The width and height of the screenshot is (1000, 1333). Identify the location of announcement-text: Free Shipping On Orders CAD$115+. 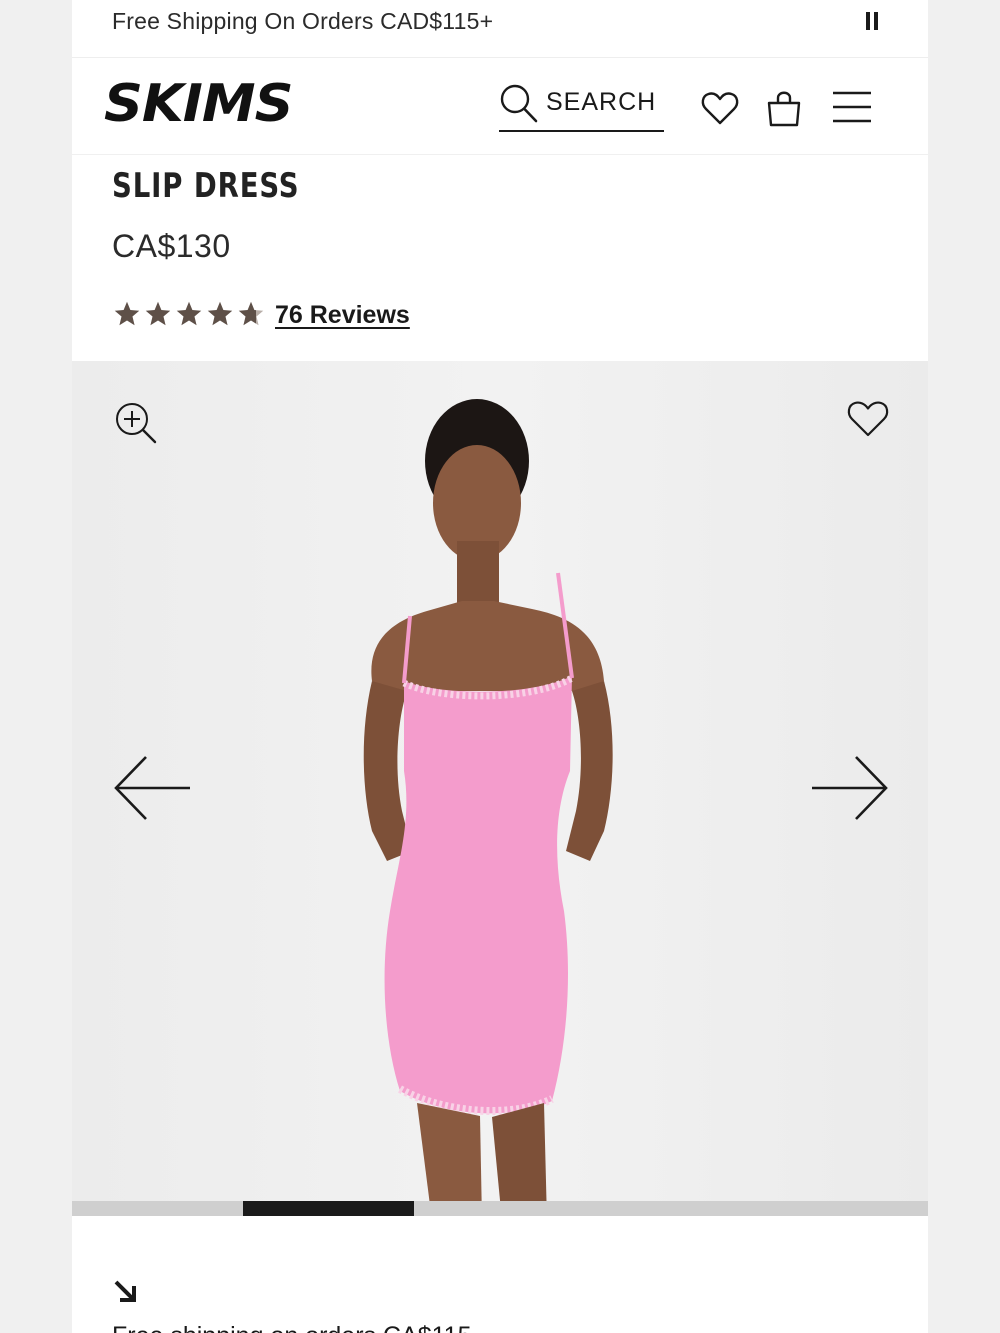
(303, 21).